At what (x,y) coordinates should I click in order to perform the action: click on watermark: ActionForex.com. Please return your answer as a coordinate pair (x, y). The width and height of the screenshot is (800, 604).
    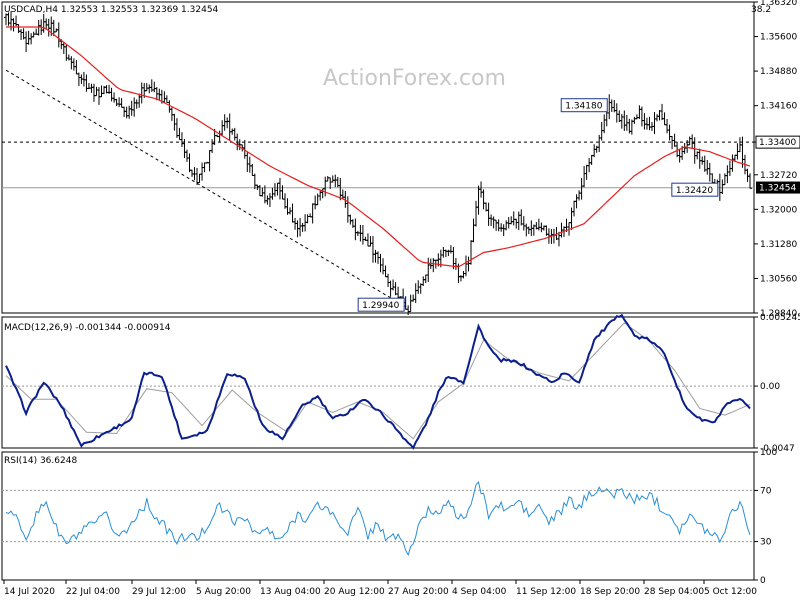
    Looking at the image, I should click on (414, 78).